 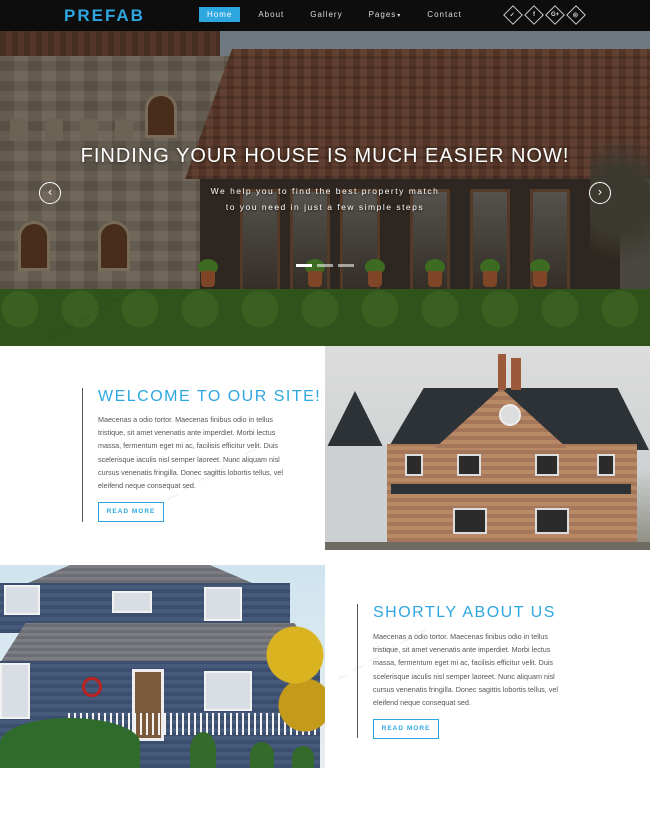 I want to click on image-ground, so click(x=487, y=546).